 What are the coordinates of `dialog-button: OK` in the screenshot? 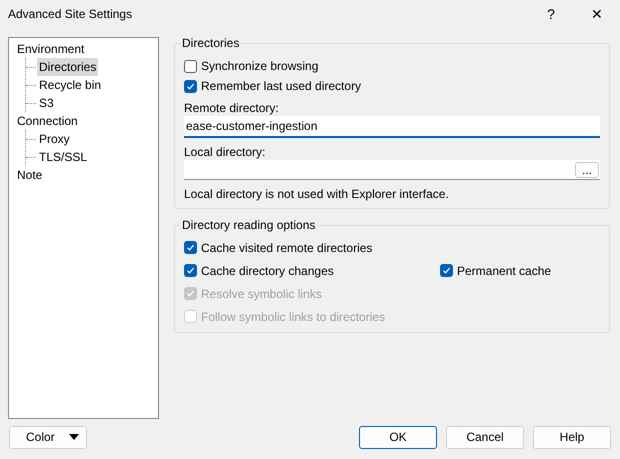 It's located at (398, 437).